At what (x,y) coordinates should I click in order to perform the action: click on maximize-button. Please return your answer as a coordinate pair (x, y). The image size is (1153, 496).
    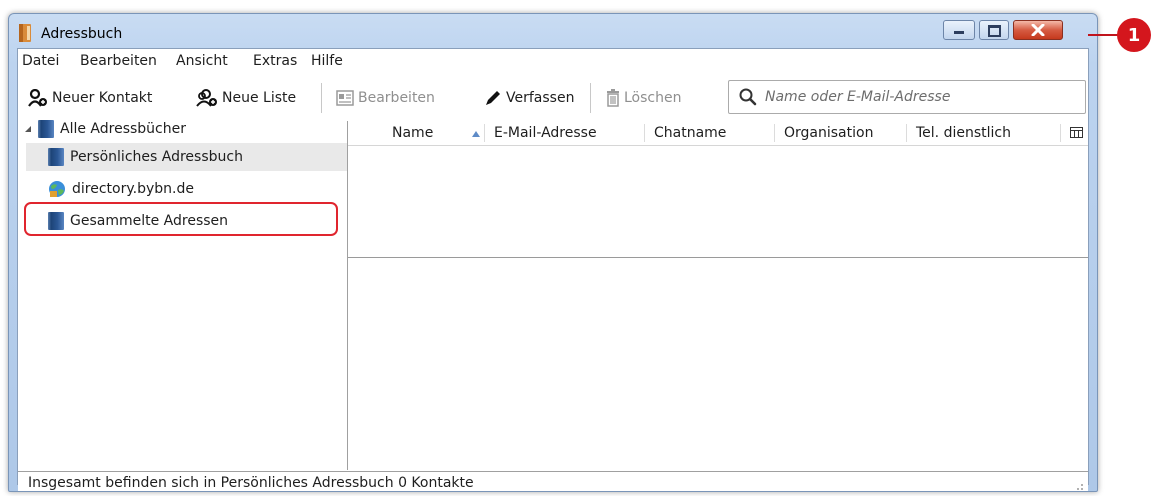
    Looking at the image, I should click on (994, 30).